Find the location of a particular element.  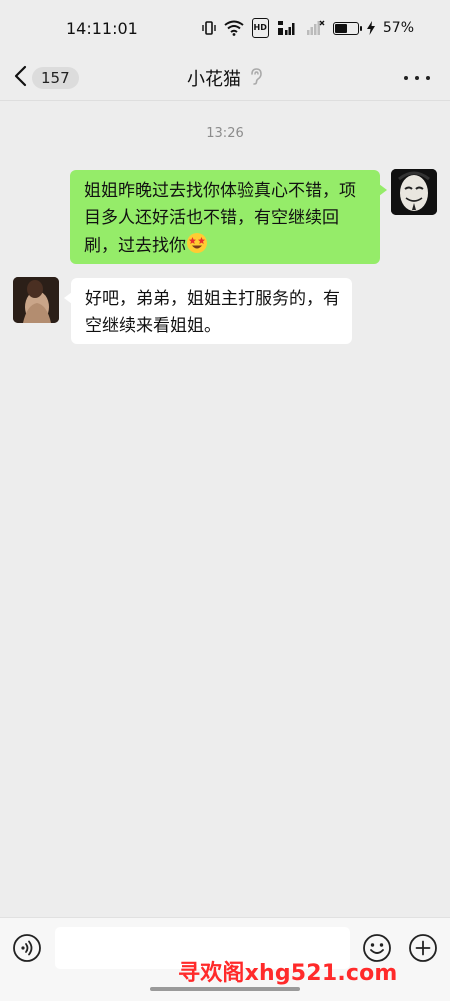

my-avatar is located at coordinates (414, 192).